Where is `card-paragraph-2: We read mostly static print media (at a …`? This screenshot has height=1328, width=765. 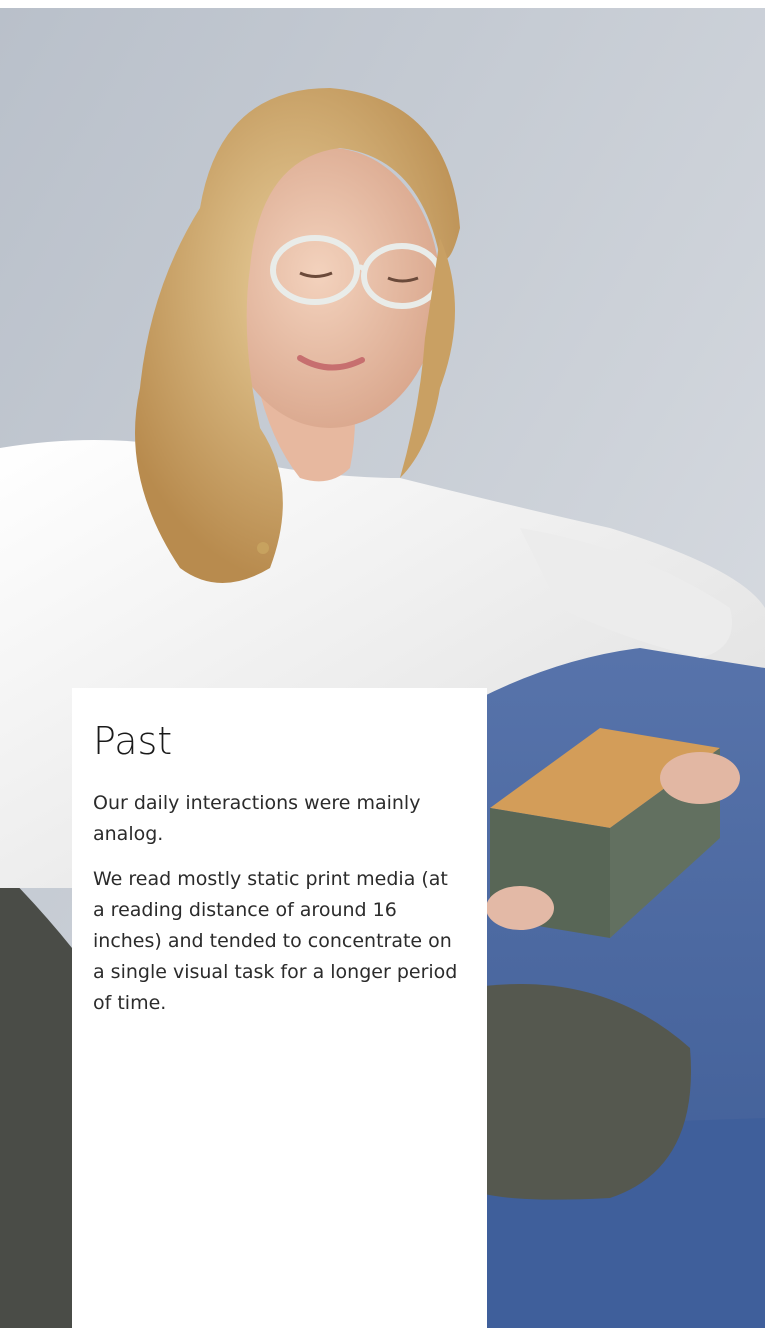
card-paragraph-2: We read mostly static print media (at a … is located at coordinates (275, 941).